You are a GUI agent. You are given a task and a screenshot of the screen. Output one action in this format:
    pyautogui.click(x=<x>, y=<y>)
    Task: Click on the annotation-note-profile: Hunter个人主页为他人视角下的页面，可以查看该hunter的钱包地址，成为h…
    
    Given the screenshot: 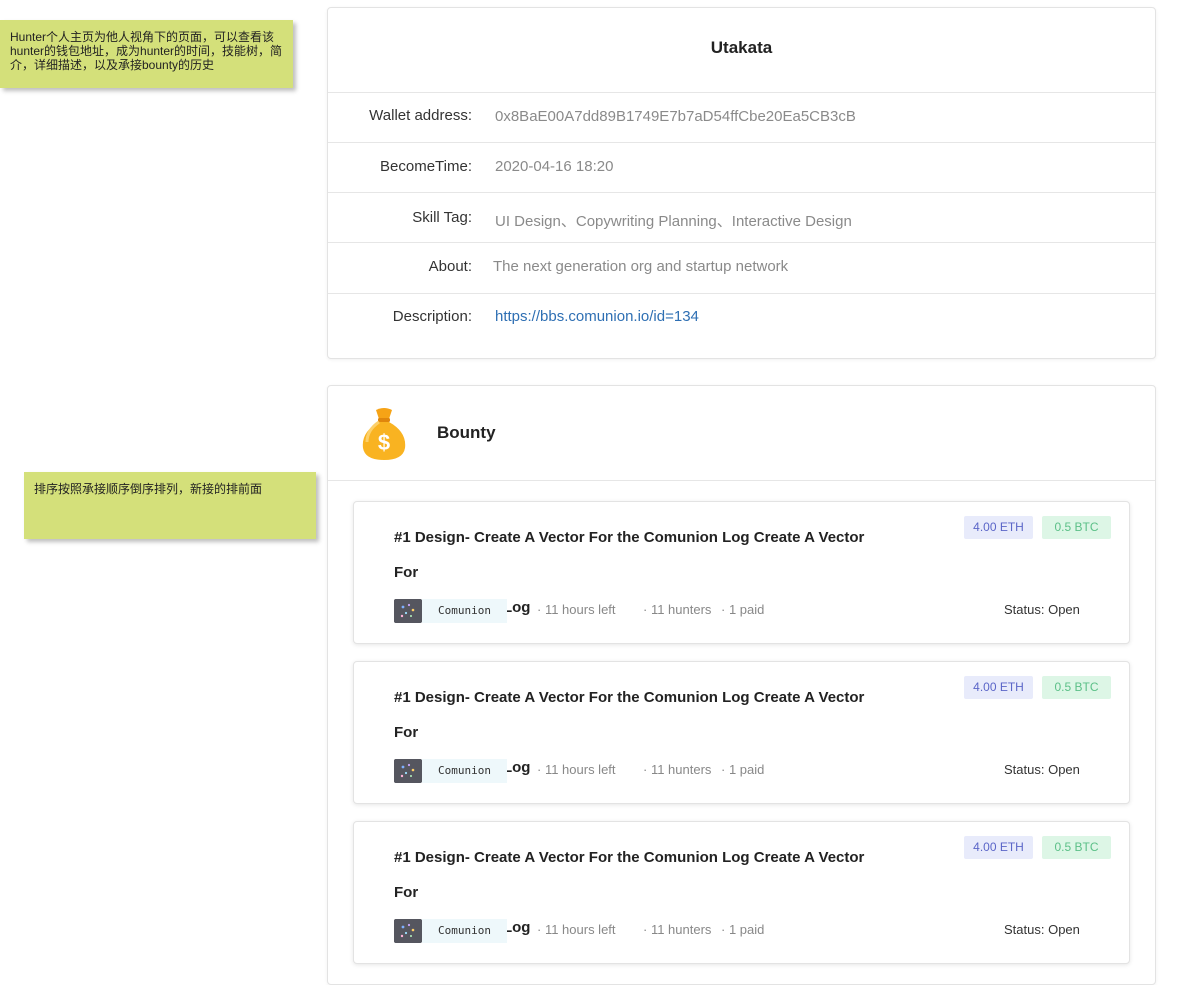 What is the action you would take?
    pyautogui.click(x=146, y=54)
    